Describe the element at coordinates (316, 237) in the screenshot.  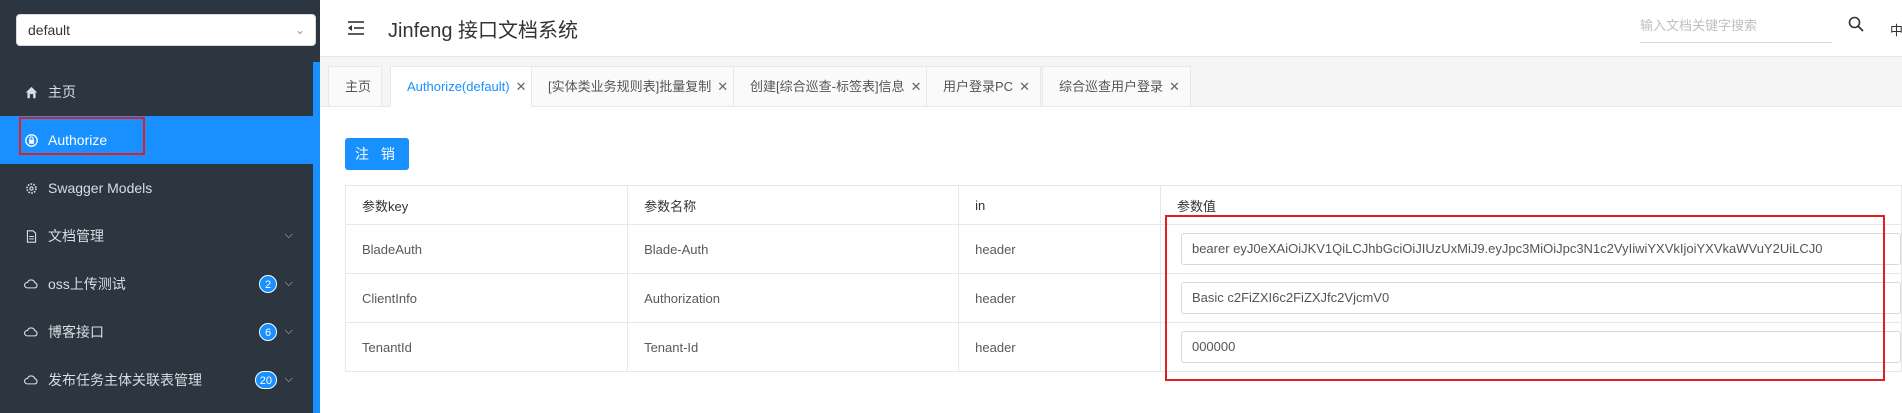
I see `sidebar-scrollbar` at that location.